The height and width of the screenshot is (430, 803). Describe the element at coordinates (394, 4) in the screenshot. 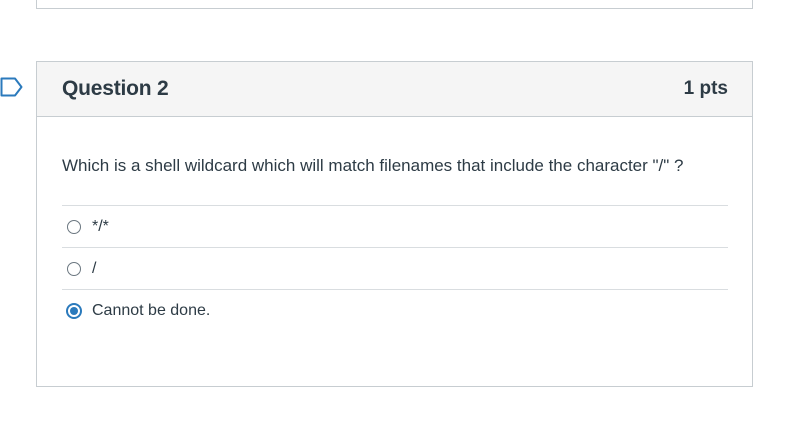

I see `previous-question-card` at that location.